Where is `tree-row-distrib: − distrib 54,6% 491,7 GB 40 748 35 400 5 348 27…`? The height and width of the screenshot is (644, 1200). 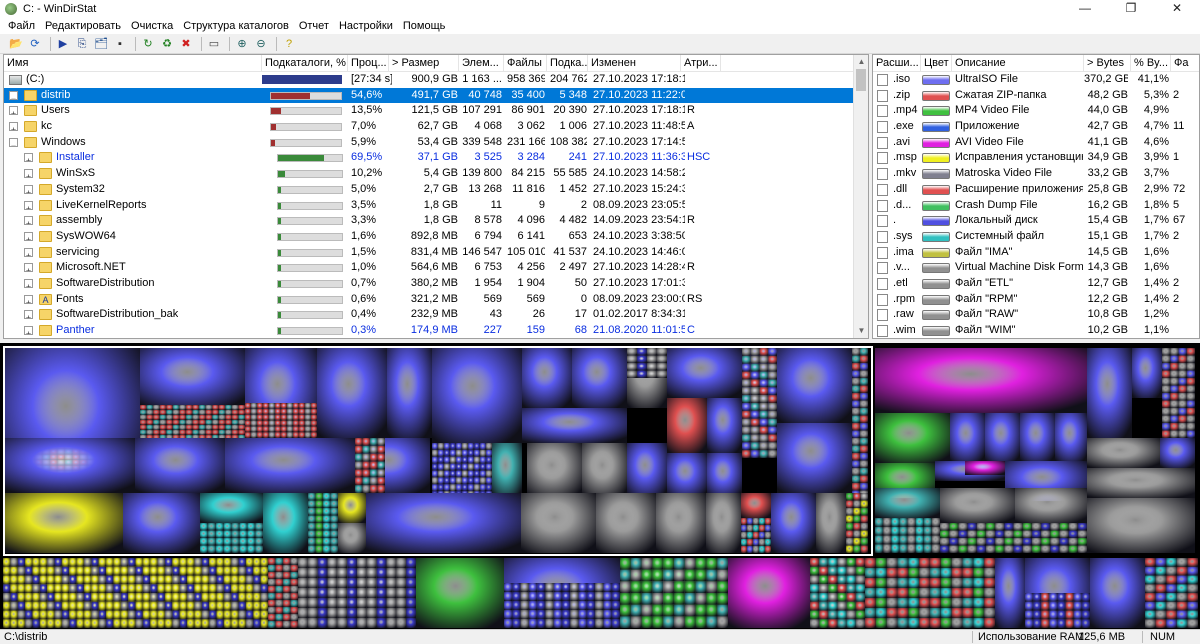 tree-row-distrib: − distrib 54,6% 491,7 GB 40 748 35 400 5 348 27… is located at coordinates (428, 95).